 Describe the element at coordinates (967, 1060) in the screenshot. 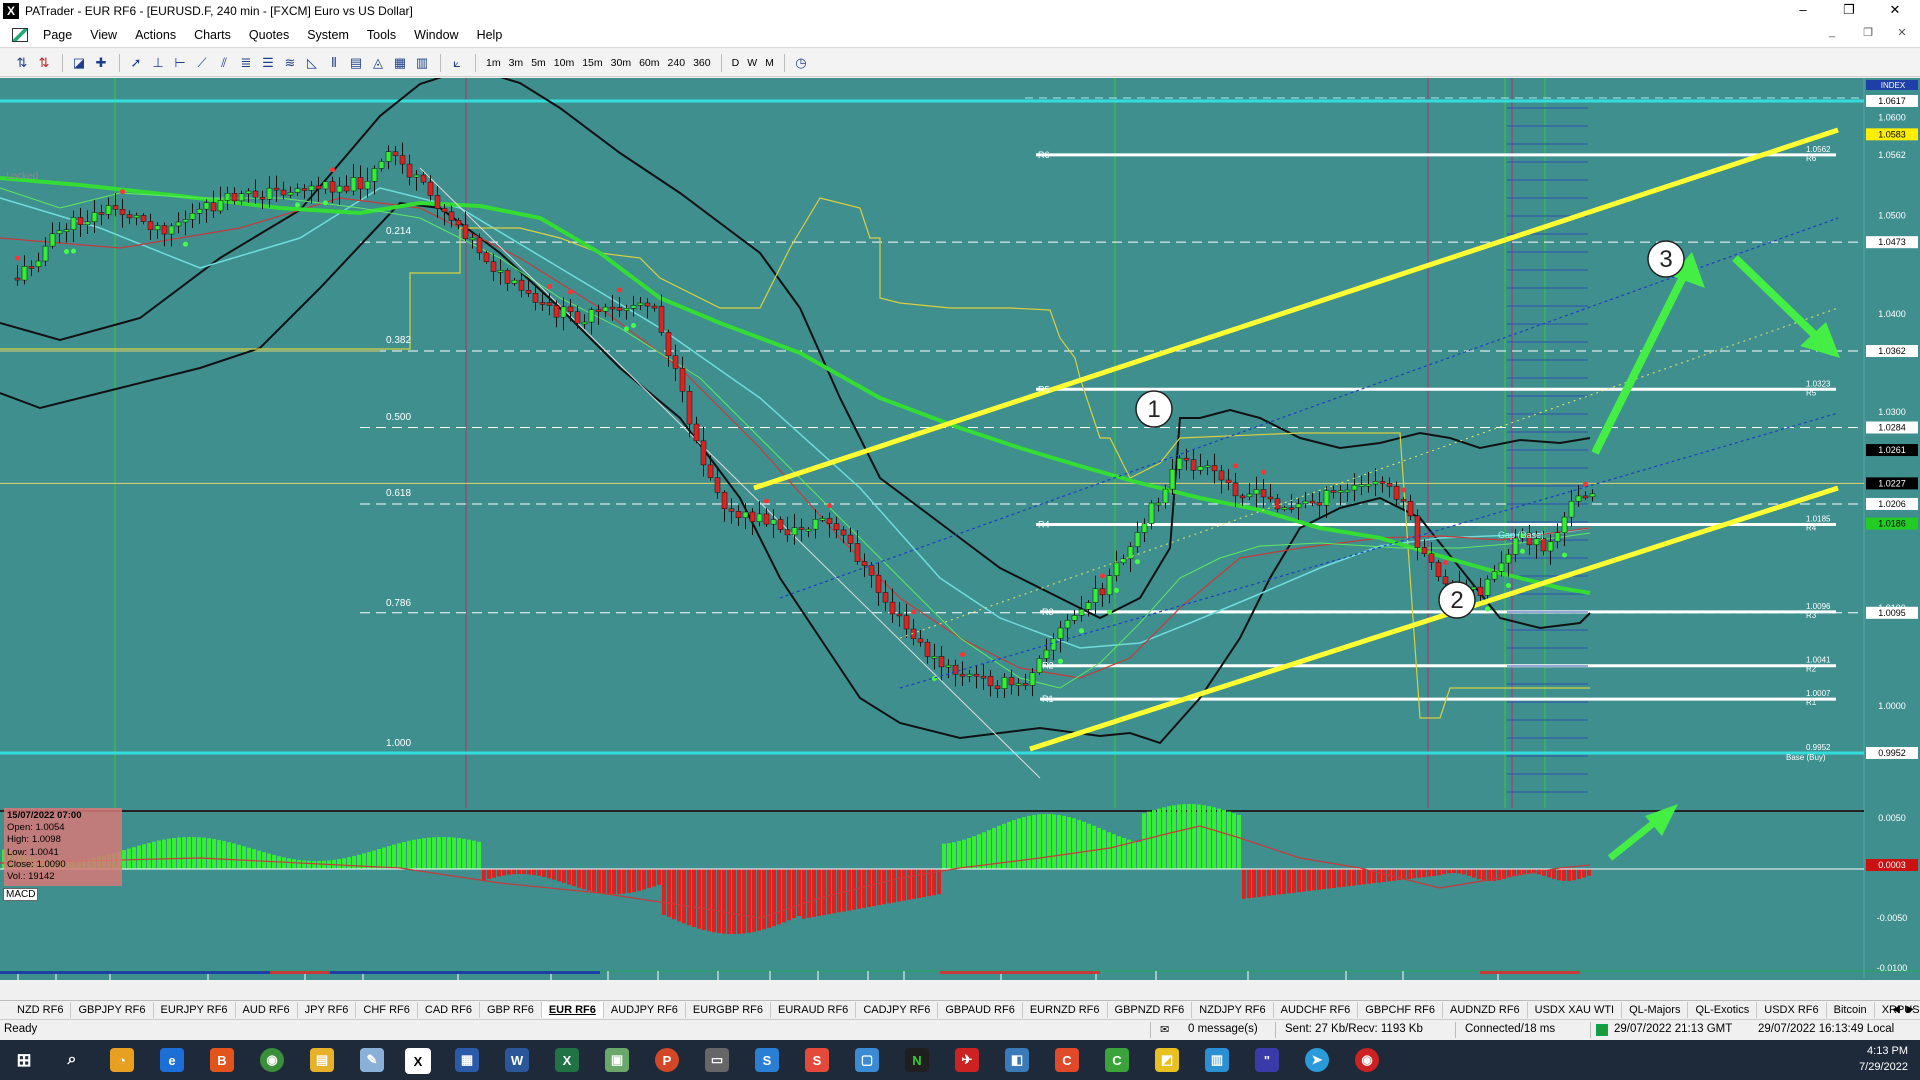

I see `app-bird-icon: ✈` at that location.